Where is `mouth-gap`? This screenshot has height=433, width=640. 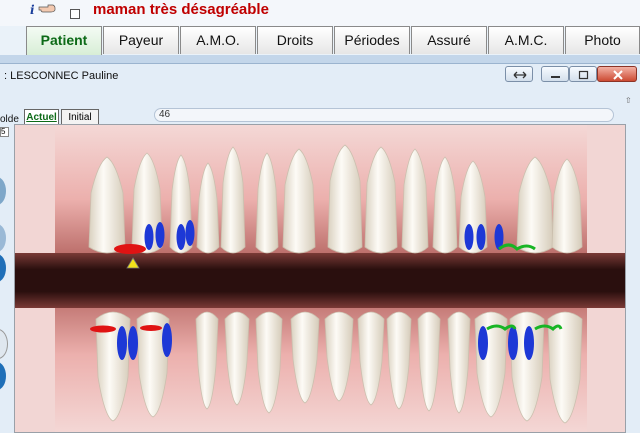
mouth-gap is located at coordinates (320, 280).